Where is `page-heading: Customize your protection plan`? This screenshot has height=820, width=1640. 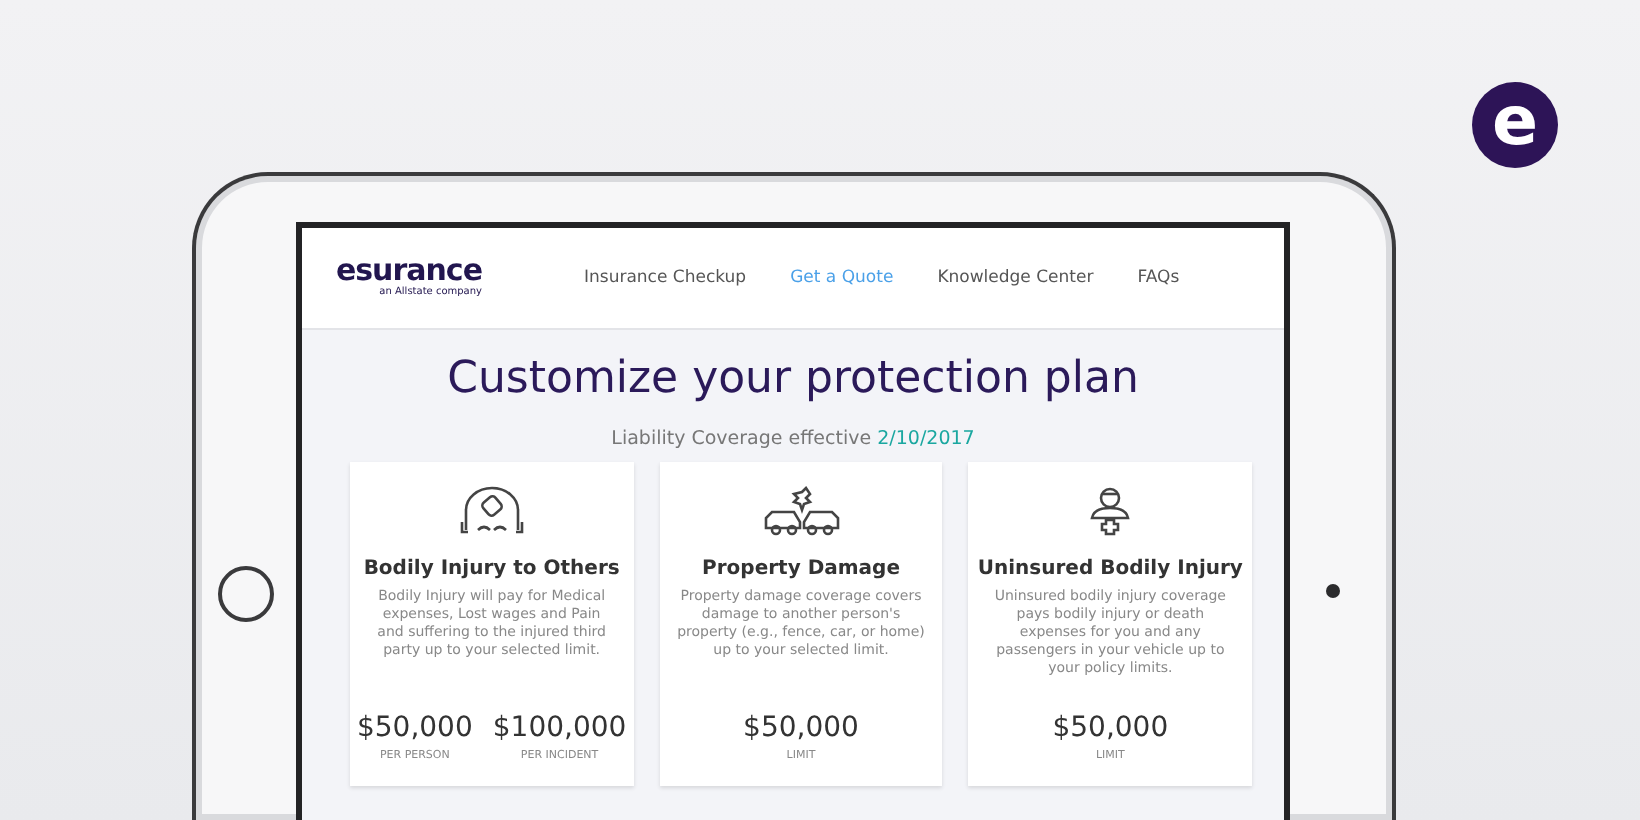 page-heading: Customize your protection plan is located at coordinates (793, 378).